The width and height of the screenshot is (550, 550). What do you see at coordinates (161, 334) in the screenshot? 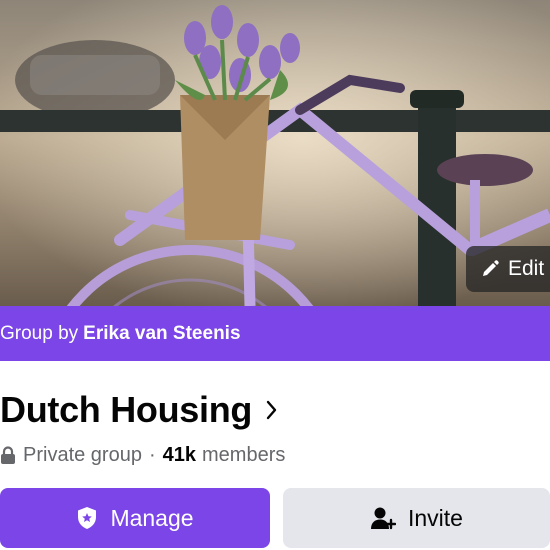
I see `group-owner-link: Erika van Steenis` at bounding box center [161, 334].